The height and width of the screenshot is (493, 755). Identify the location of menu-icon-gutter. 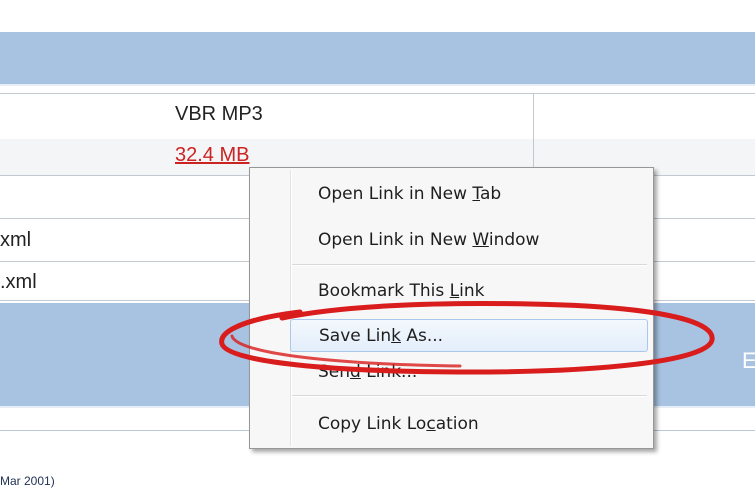
(291, 308).